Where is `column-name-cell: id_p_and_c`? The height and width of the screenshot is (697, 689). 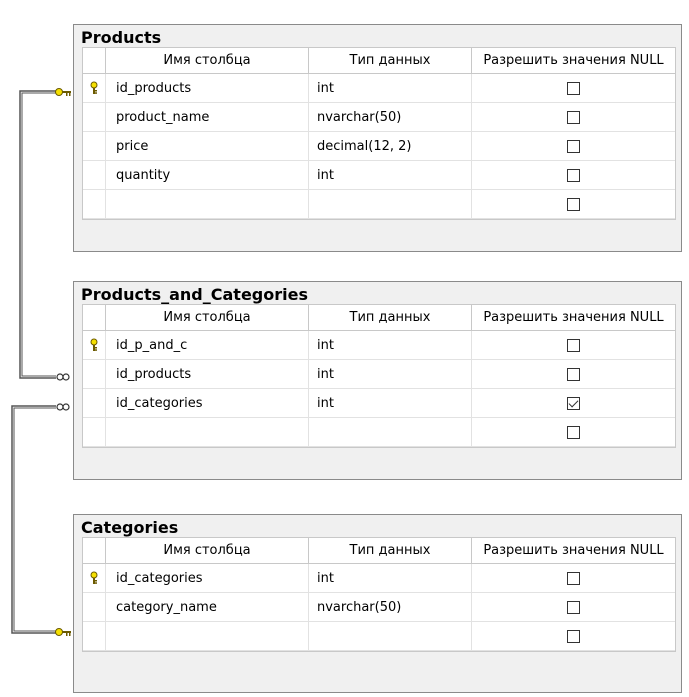
column-name-cell: id_p_and_c is located at coordinates (207, 345).